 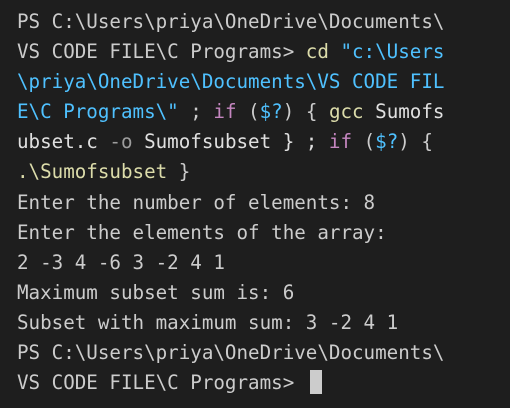 I want to click on terminal-text-segment: Sumofs, so click(x=404, y=112).